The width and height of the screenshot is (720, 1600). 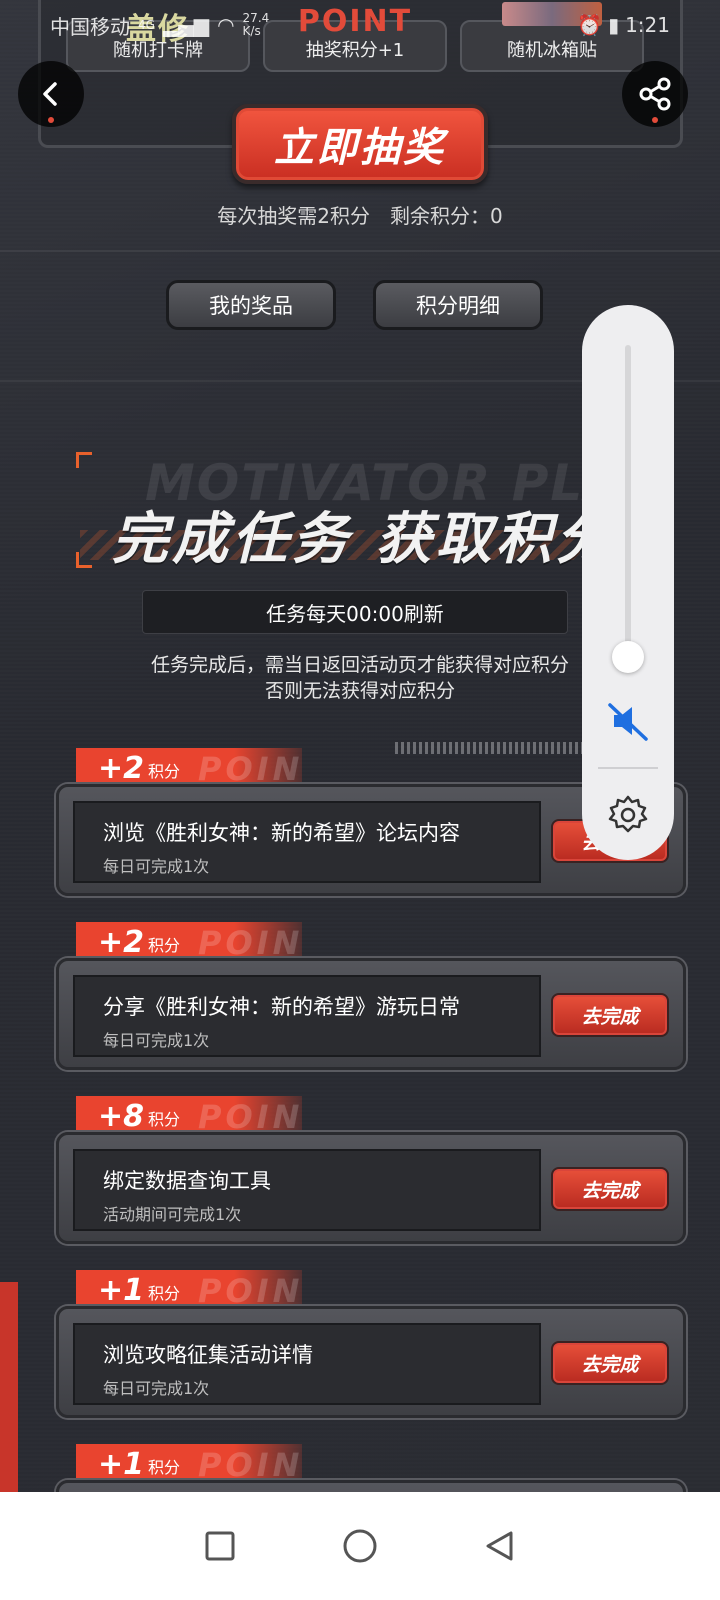 I want to click on corner-bracket, so click(x=84, y=460).